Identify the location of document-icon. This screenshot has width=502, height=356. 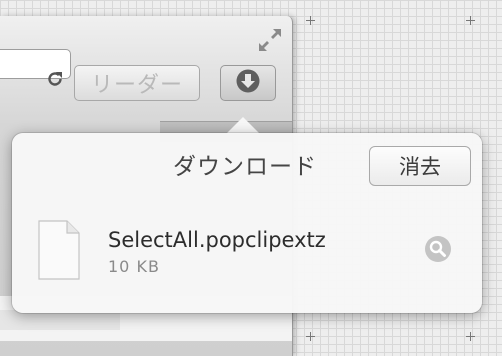
(59, 250).